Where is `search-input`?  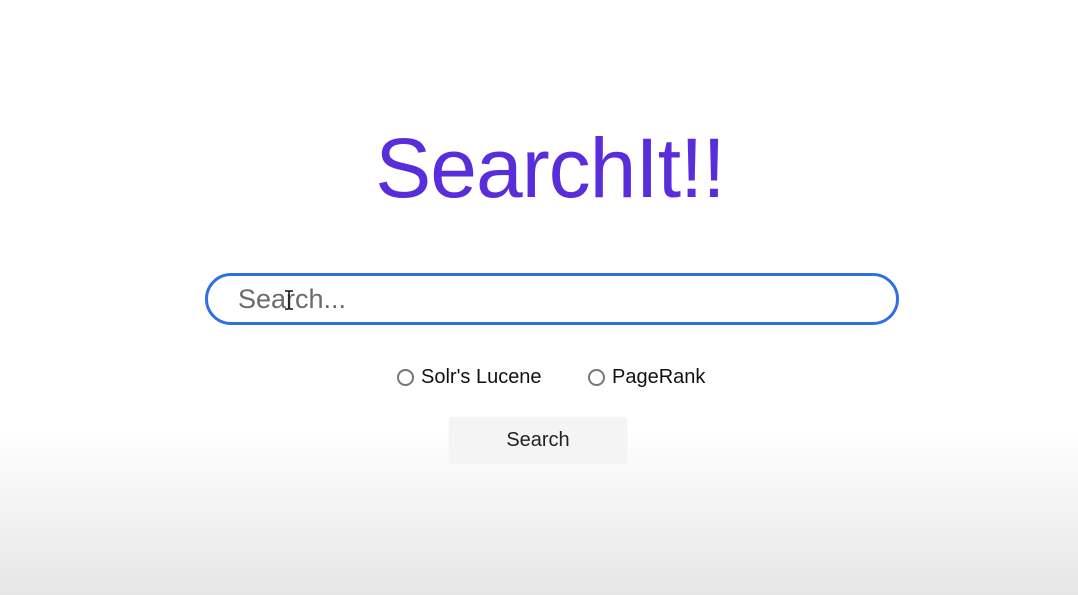
search-input is located at coordinates (558, 299).